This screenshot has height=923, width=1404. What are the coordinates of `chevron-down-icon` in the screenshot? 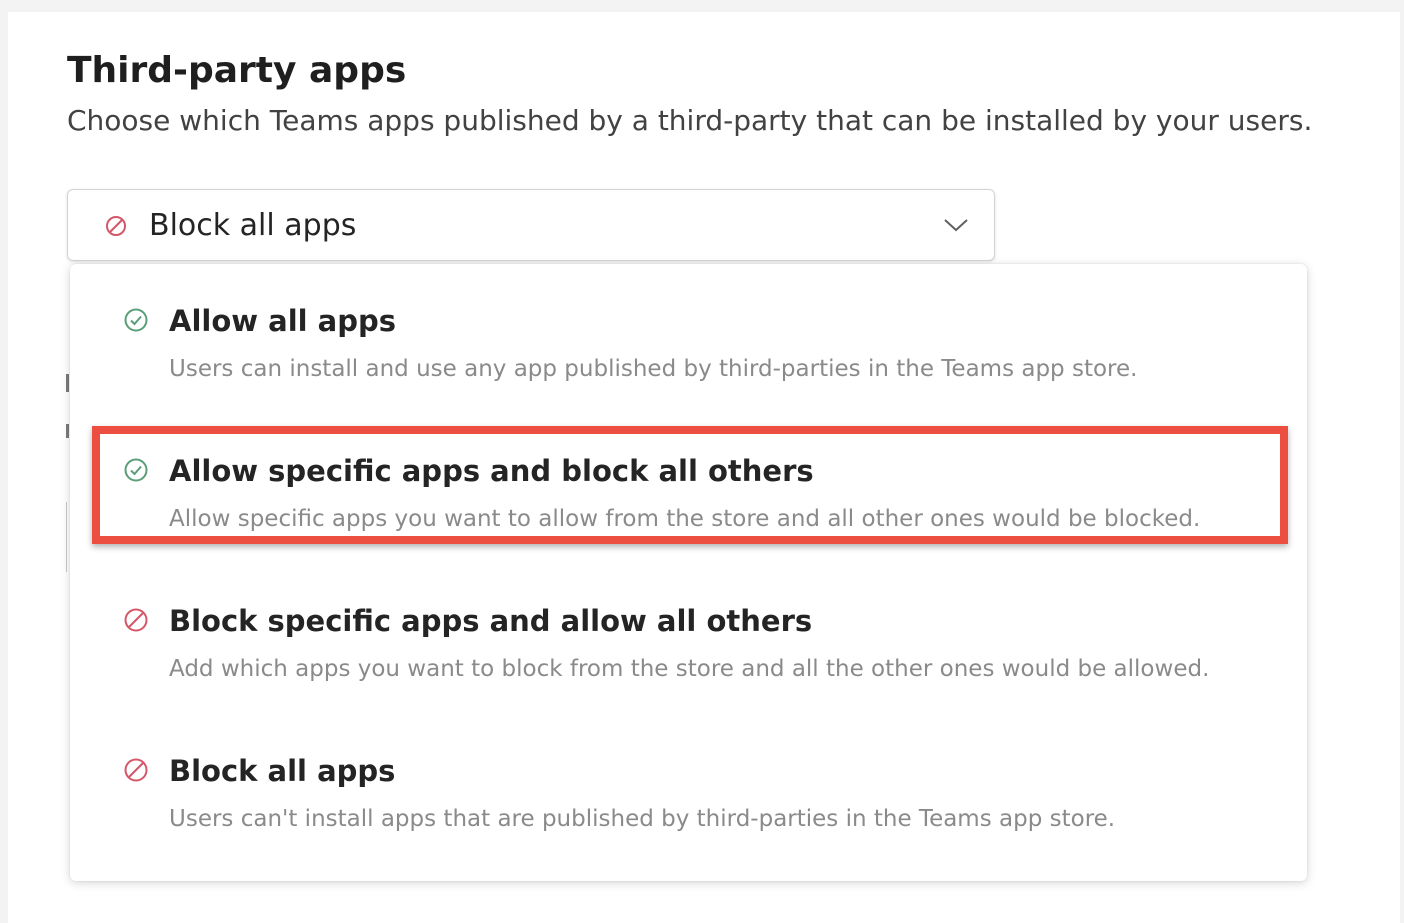 It's located at (956, 225).